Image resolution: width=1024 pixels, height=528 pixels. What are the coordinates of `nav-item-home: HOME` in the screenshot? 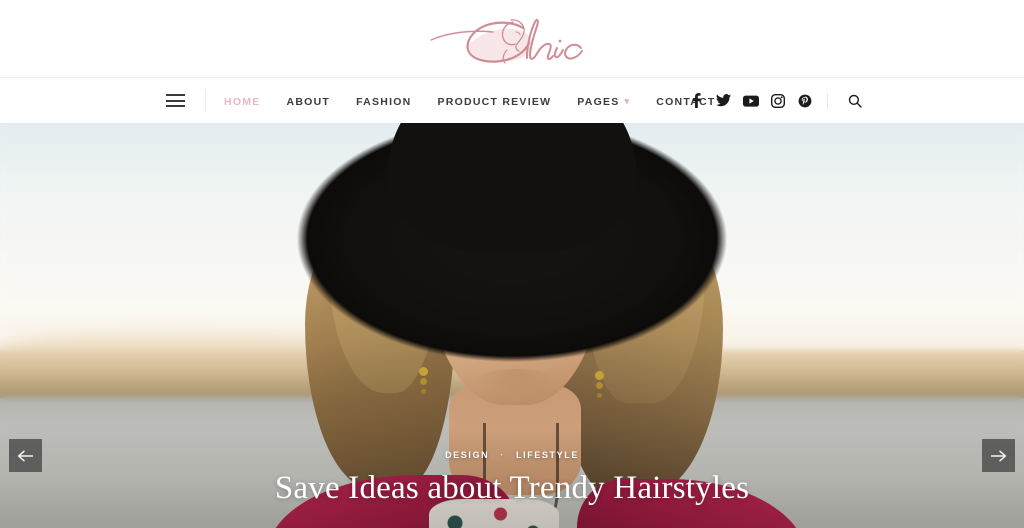 It's located at (242, 101).